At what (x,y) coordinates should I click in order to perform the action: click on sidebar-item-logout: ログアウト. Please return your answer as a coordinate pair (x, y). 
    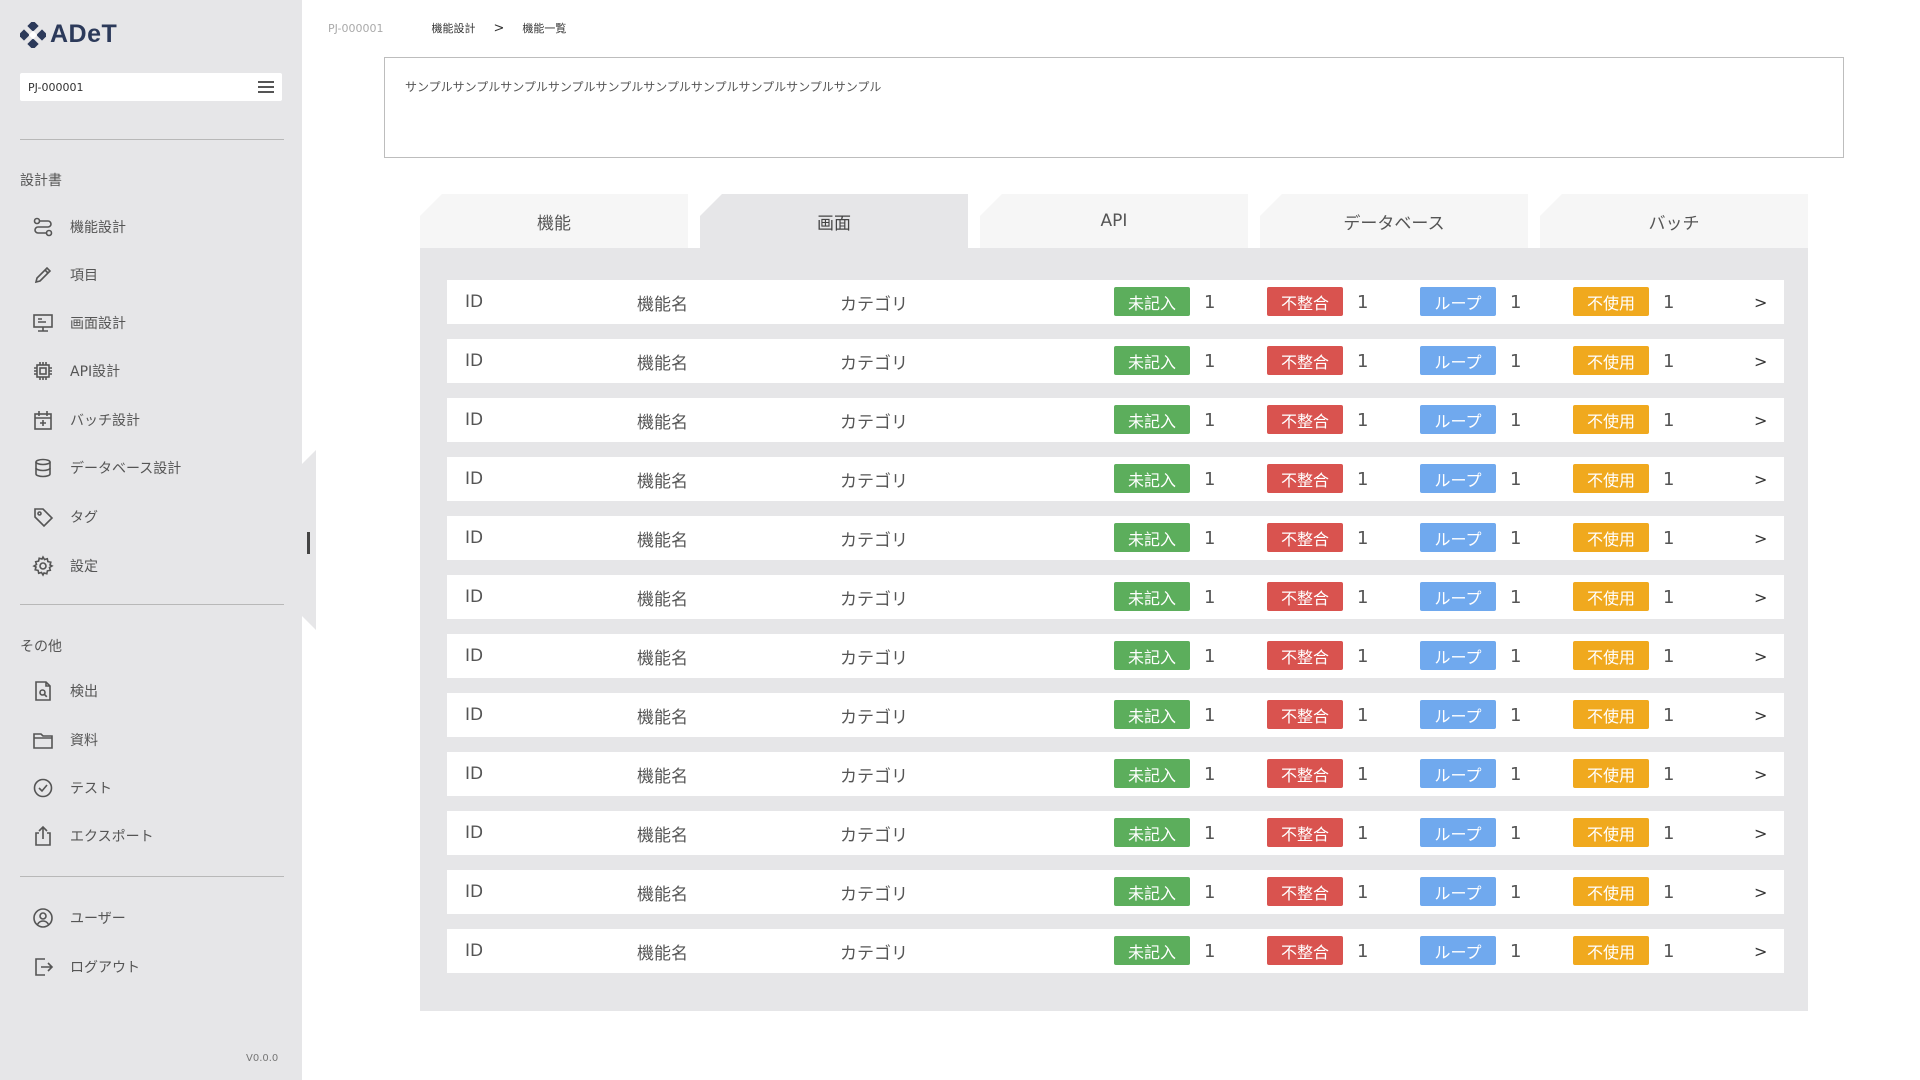
    Looking at the image, I should click on (86, 967).